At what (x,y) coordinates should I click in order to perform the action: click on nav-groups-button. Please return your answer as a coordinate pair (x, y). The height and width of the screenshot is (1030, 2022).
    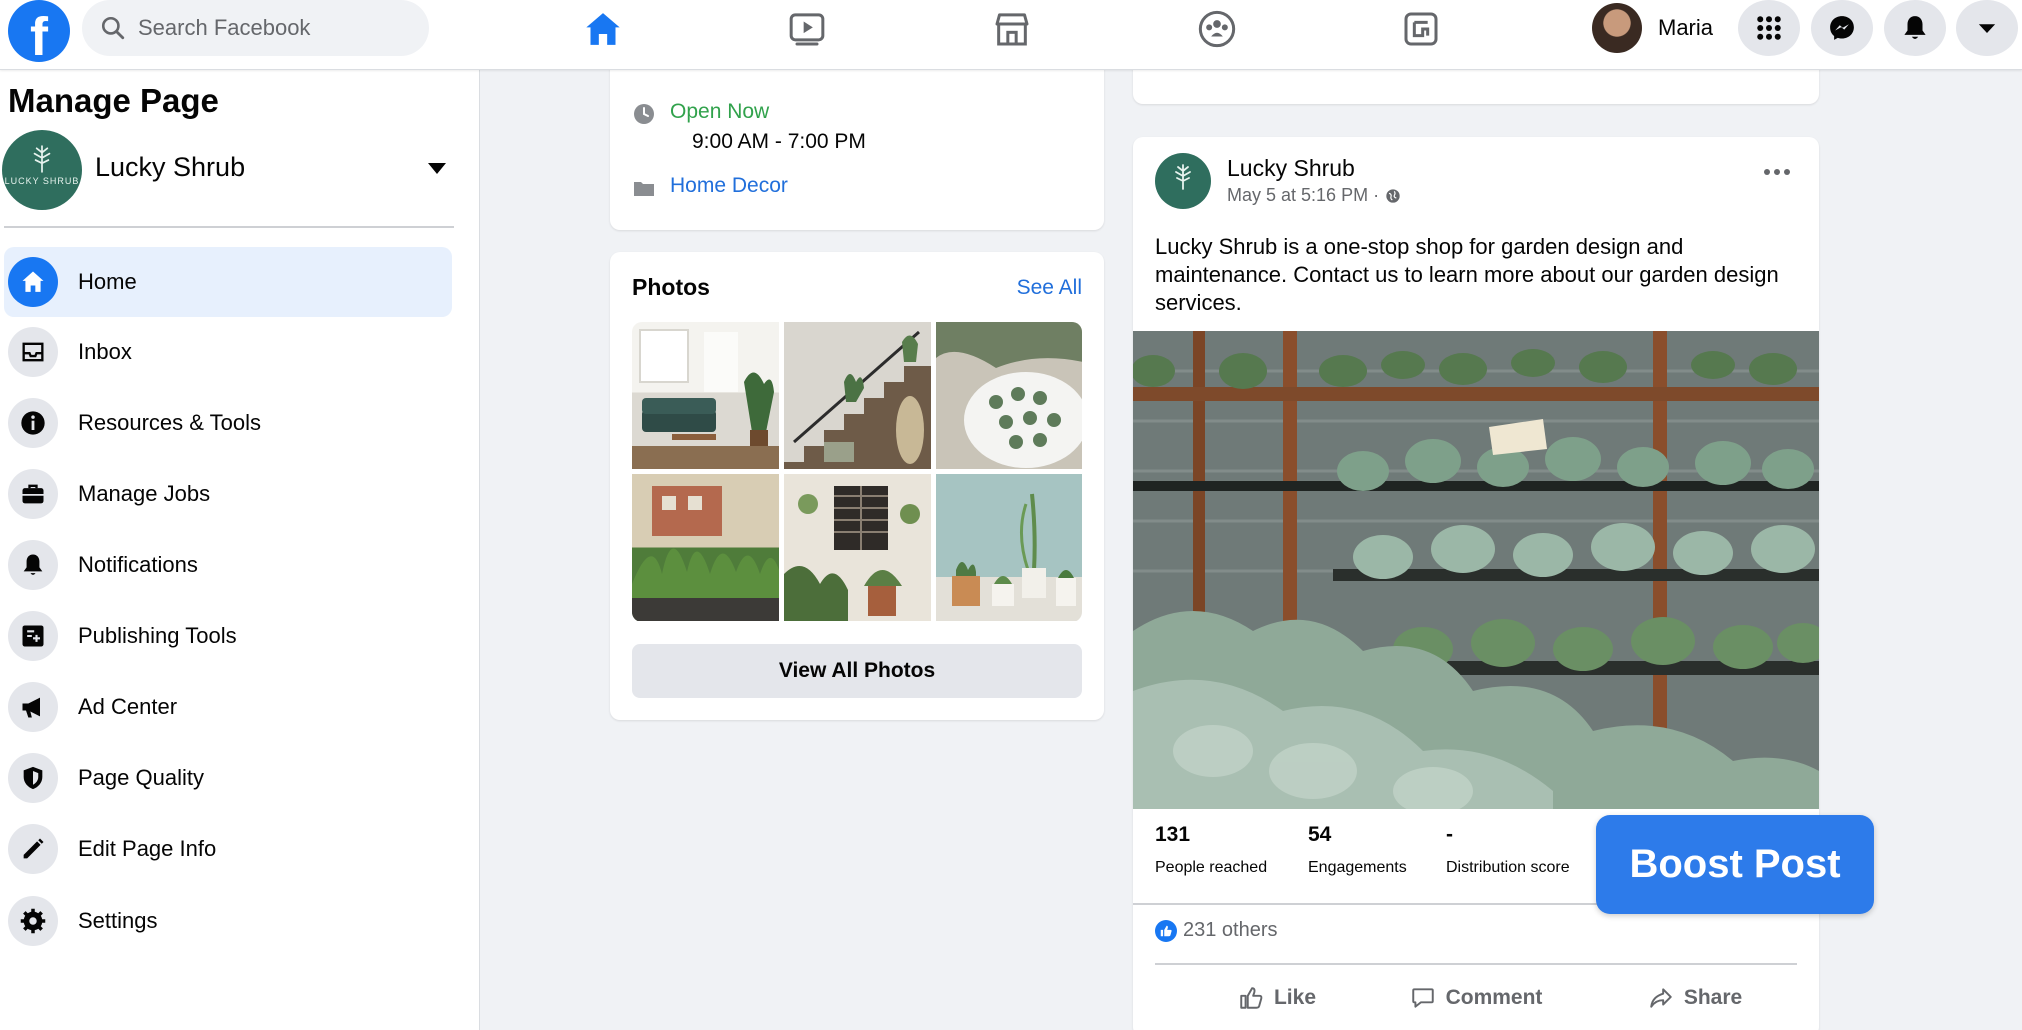
    Looking at the image, I should click on (1217, 29).